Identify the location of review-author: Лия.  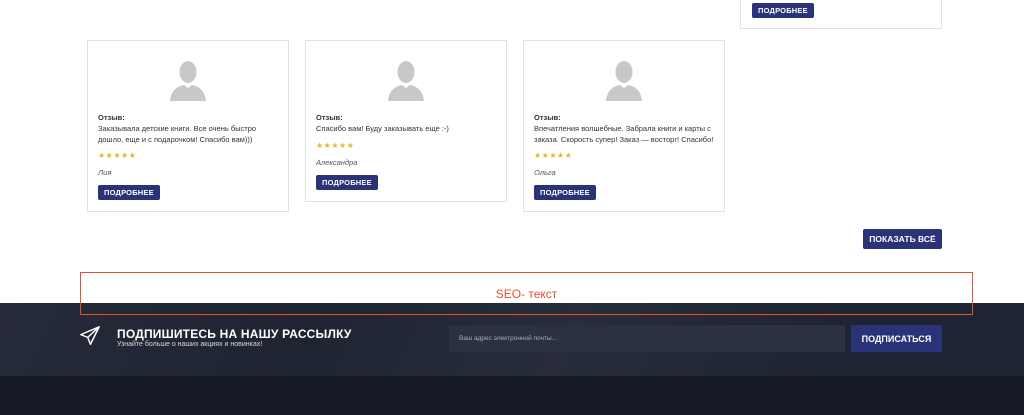
(105, 172).